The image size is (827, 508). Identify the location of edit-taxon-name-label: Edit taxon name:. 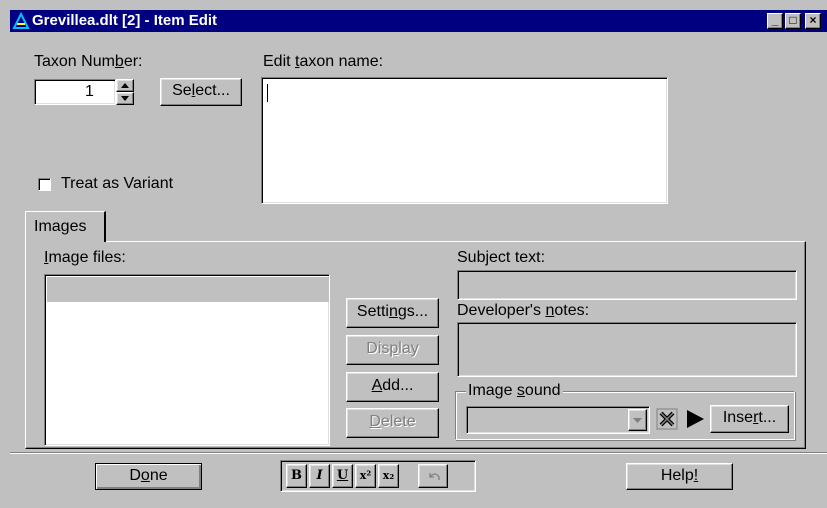
(323, 61).